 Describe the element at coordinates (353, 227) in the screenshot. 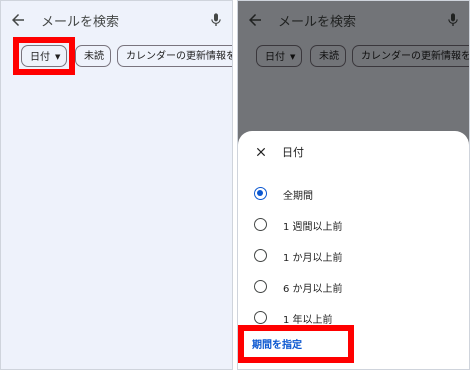

I see `option-older-than-1-week: 1 週間以上前` at that location.